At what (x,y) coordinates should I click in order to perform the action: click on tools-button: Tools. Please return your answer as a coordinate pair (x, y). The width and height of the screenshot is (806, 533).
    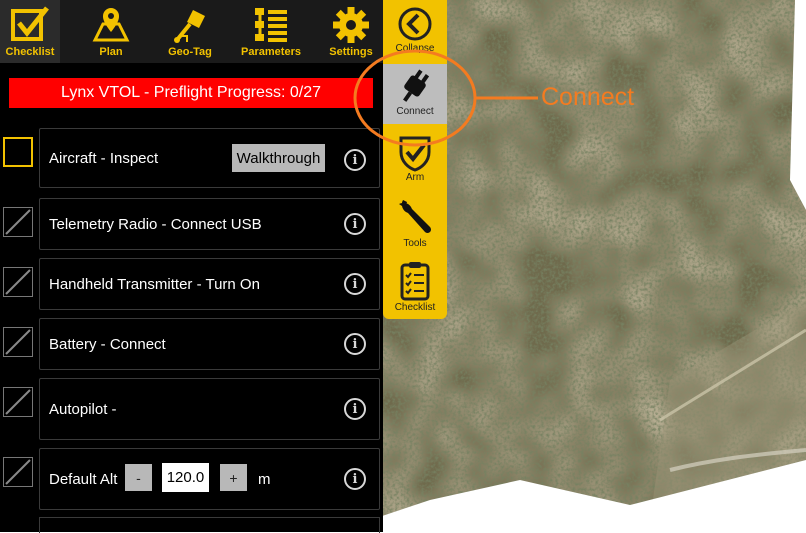
    Looking at the image, I should click on (415, 225).